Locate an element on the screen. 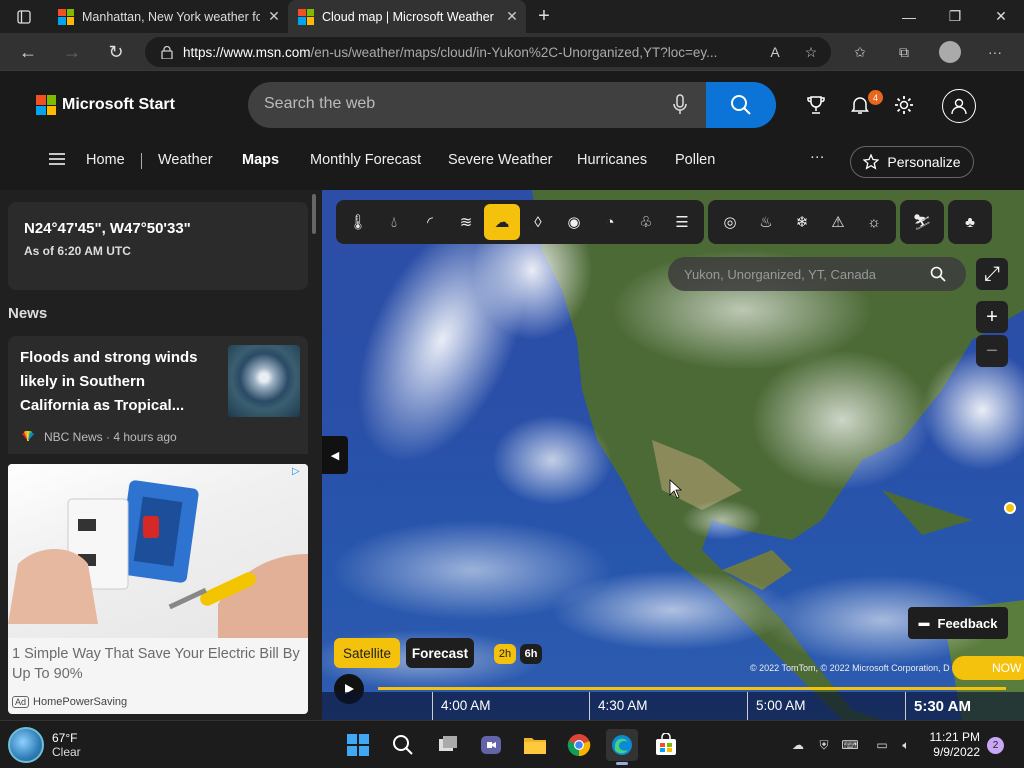 The height and width of the screenshot is (768, 1024). start-windows-icon is located at coordinates (358, 745).